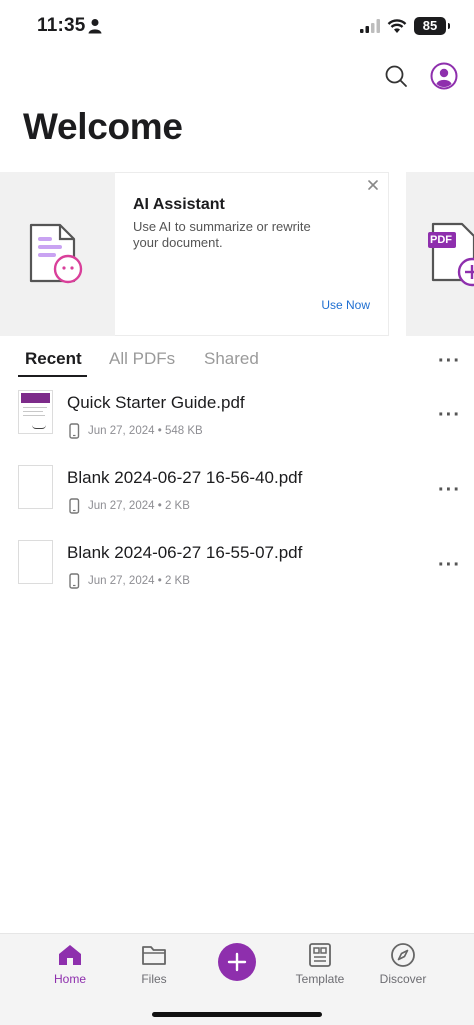 The width and height of the screenshot is (474, 1025). I want to click on nav-home: Home, so click(70, 964).